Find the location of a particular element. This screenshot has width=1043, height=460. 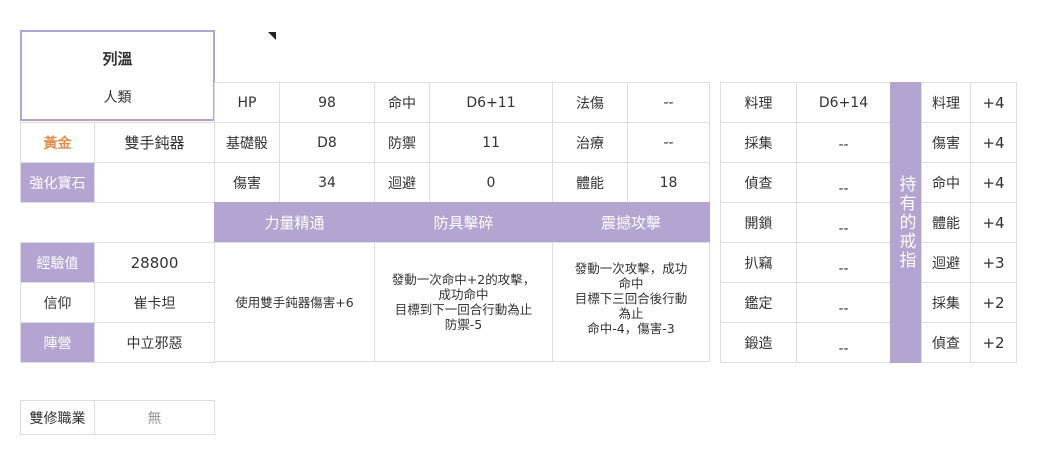

ring-label: 傷害 is located at coordinates (946, 142).